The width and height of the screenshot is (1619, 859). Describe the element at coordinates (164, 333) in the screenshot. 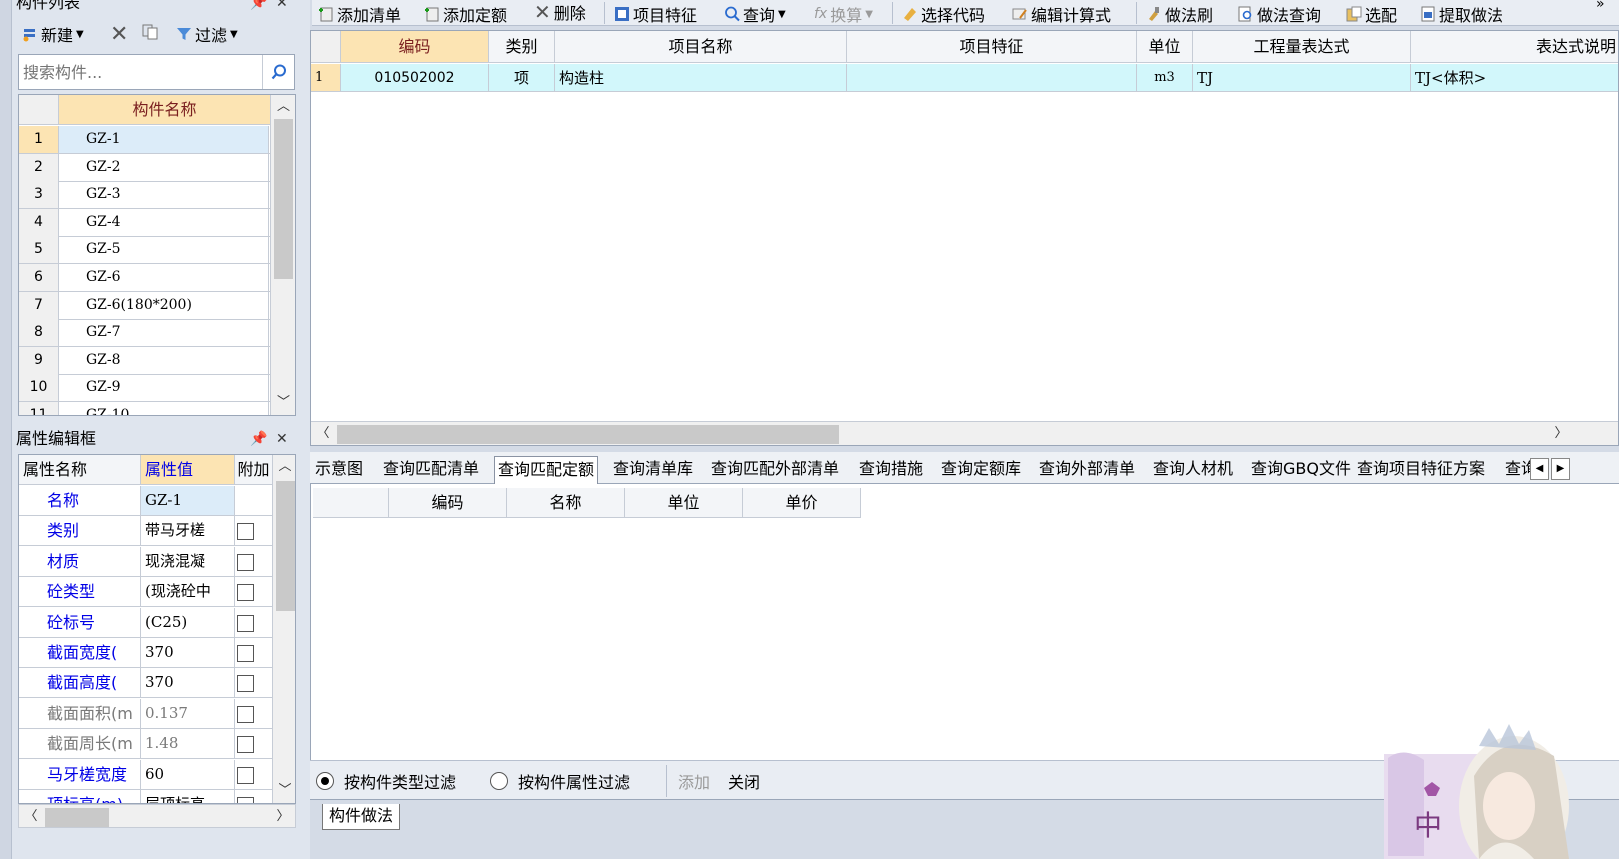

I see `component-name: GZ-7` at that location.